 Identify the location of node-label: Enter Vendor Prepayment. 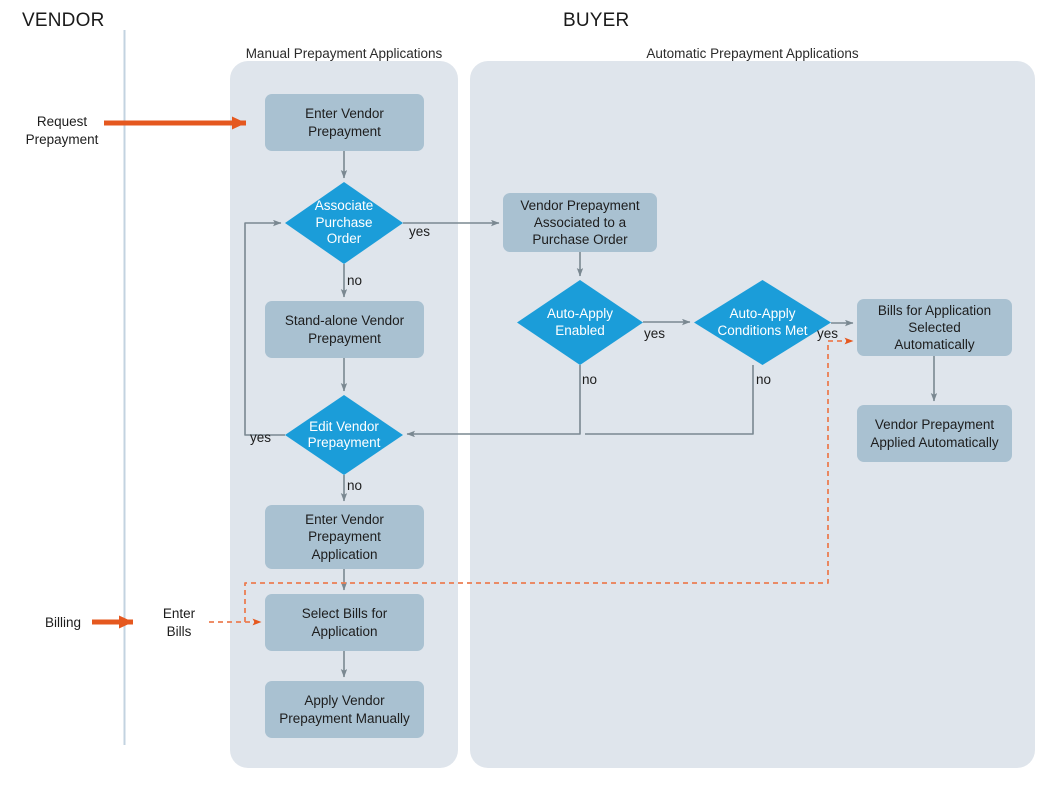
(344, 122).